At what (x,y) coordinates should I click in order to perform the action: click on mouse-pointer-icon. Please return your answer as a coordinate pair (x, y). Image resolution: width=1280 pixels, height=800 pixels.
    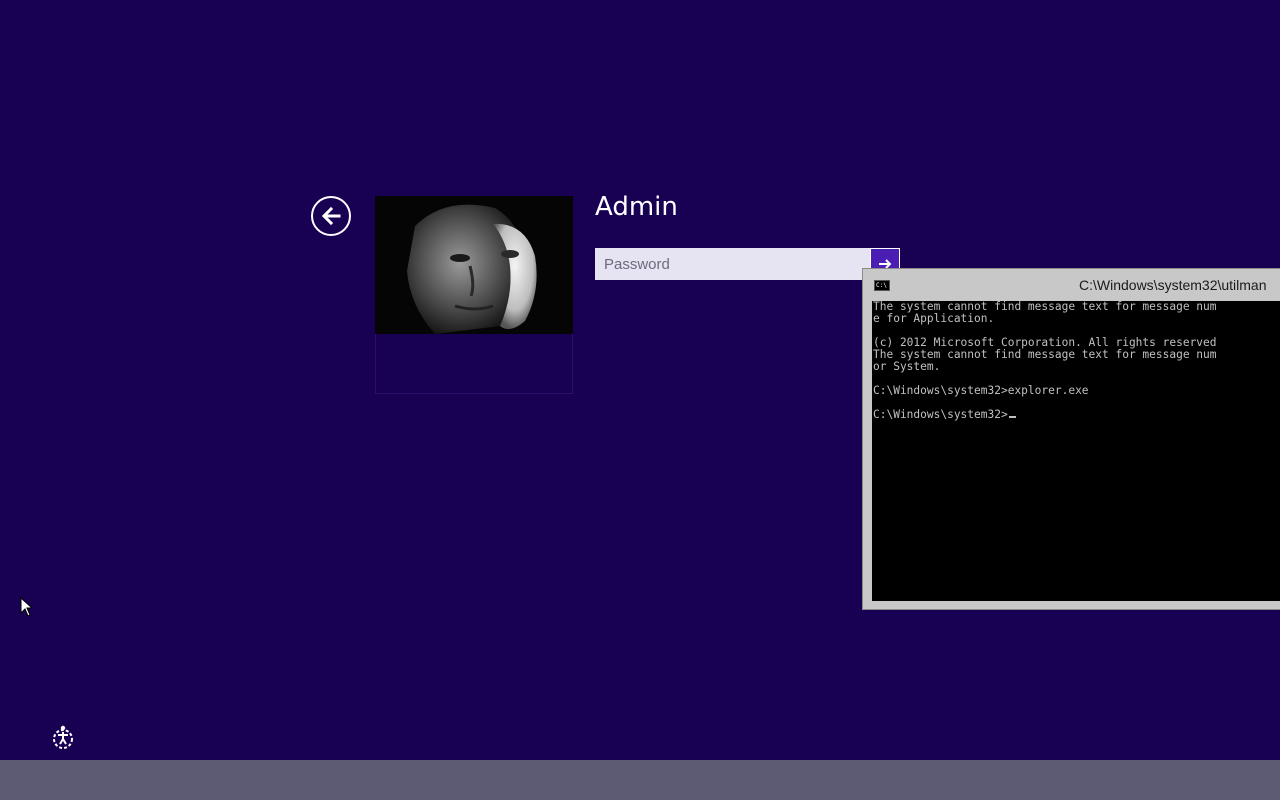
    Looking at the image, I should click on (27, 607).